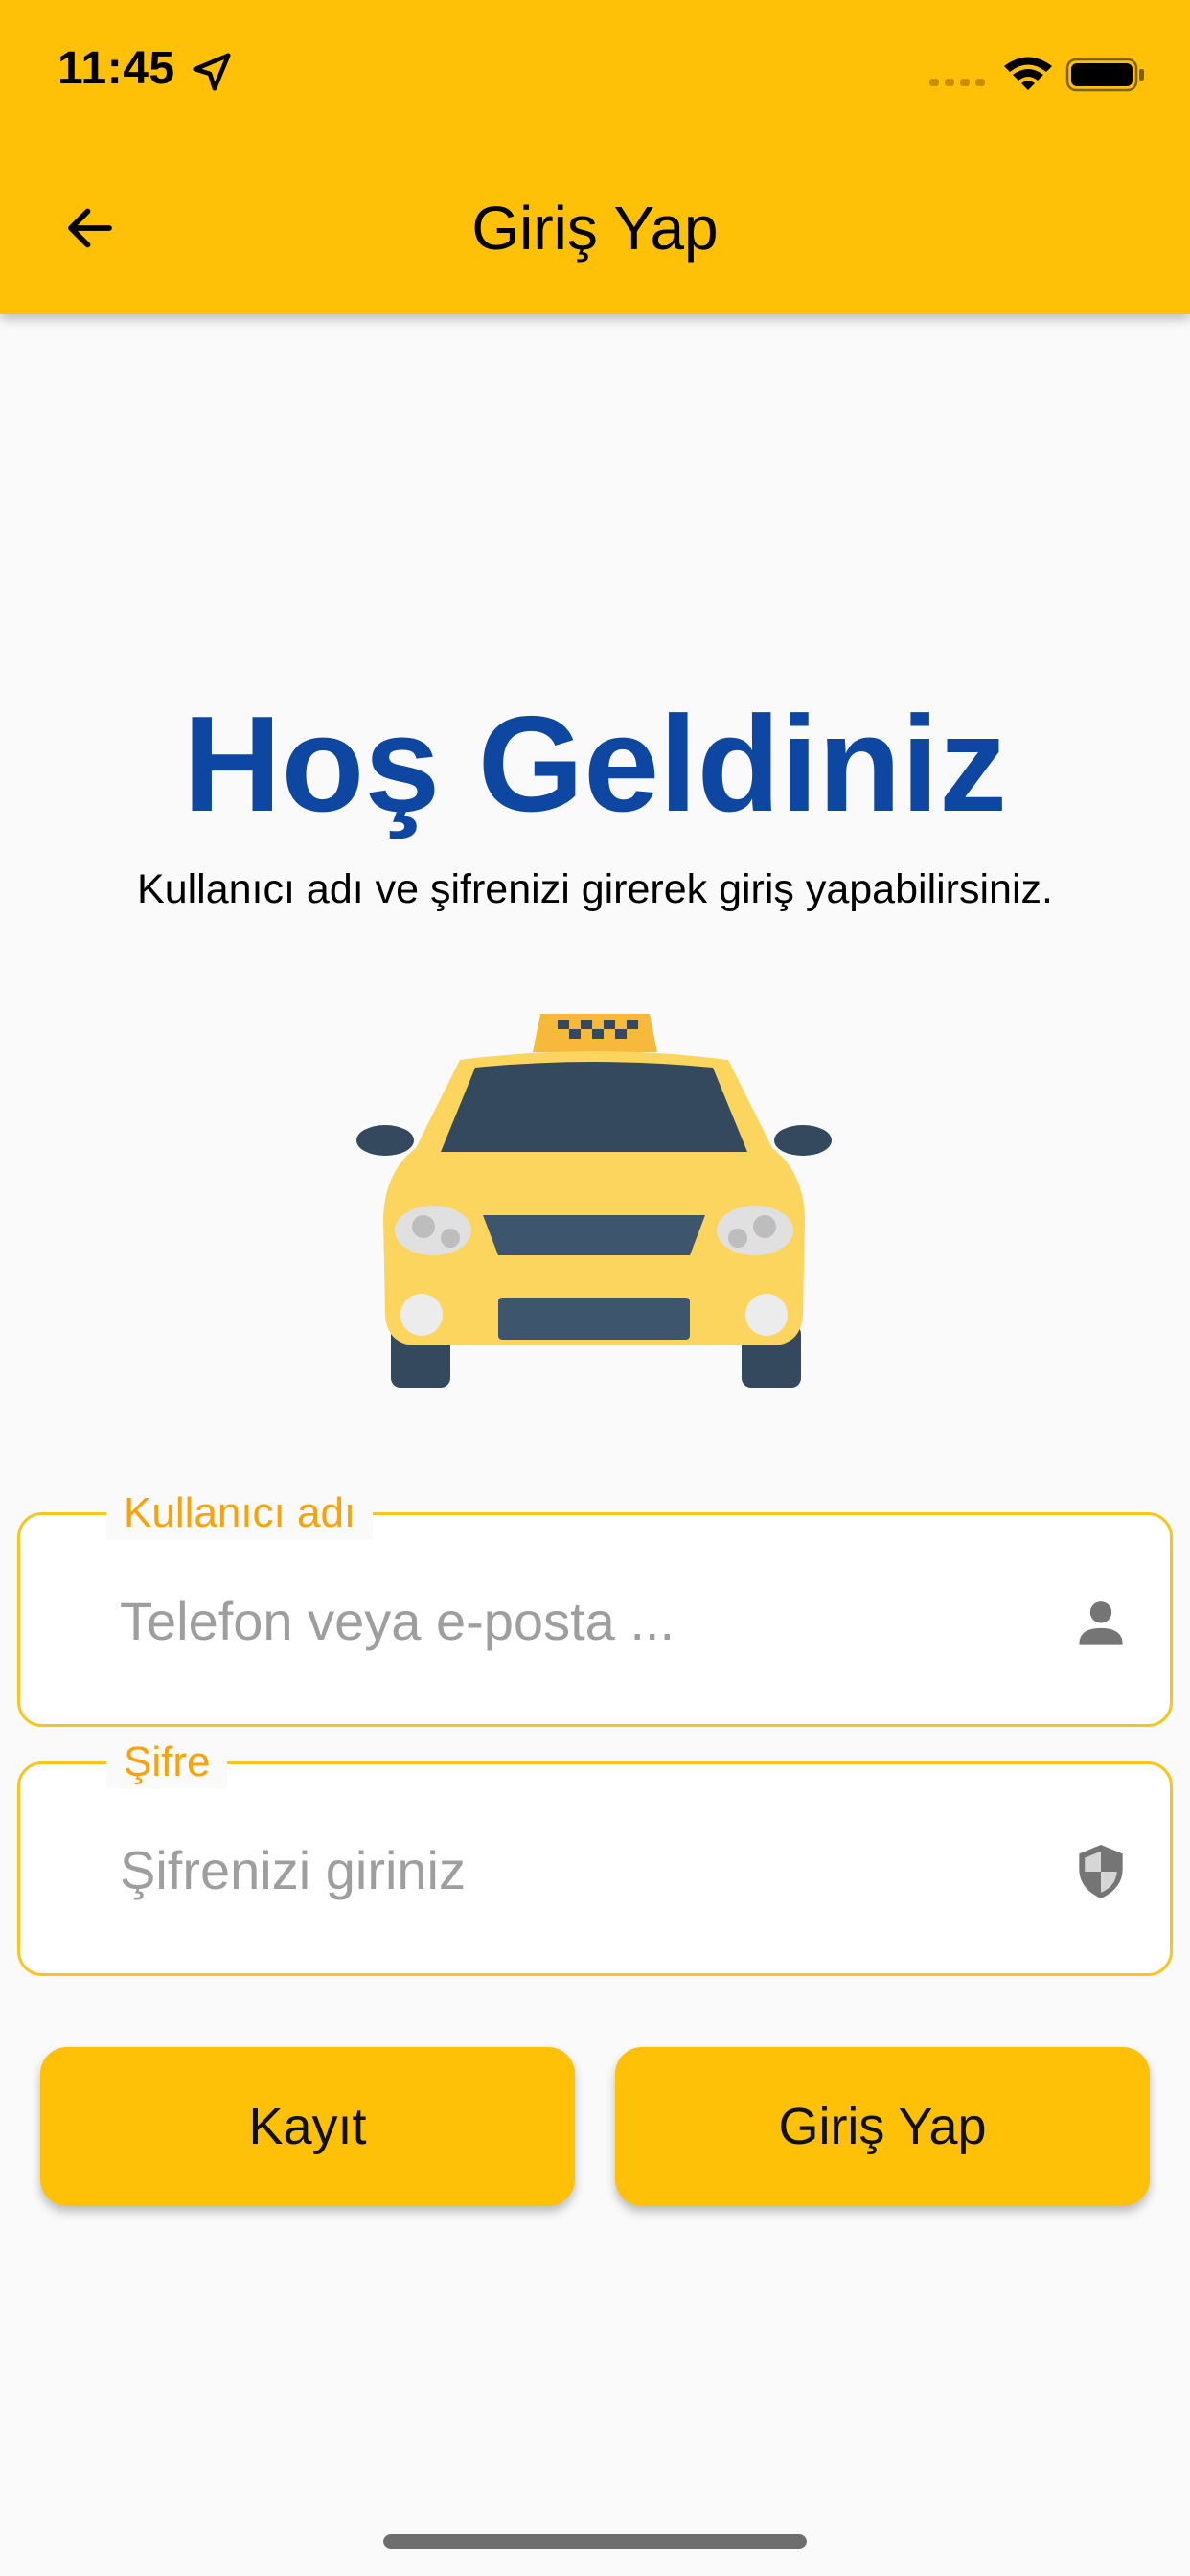 The height and width of the screenshot is (2576, 1190). What do you see at coordinates (551, 1870) in the screenshot?
I see `password-input` at bounding box center [551, 1870].